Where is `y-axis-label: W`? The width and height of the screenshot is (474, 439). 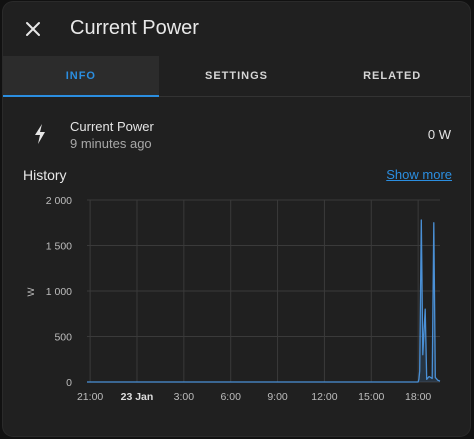 y-axis-label: W is located at coordinates (31, 291).